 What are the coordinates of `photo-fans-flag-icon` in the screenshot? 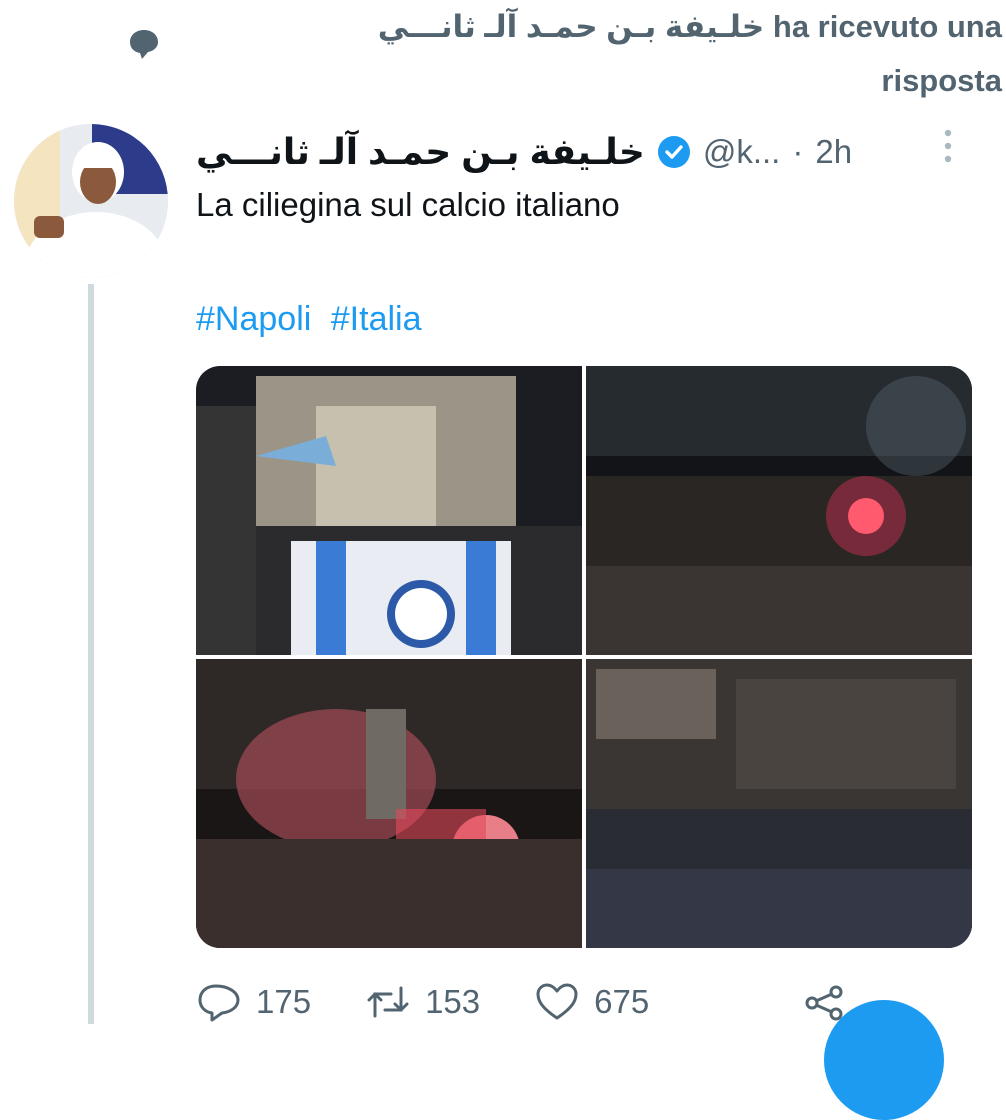 It's located at (389, 510).